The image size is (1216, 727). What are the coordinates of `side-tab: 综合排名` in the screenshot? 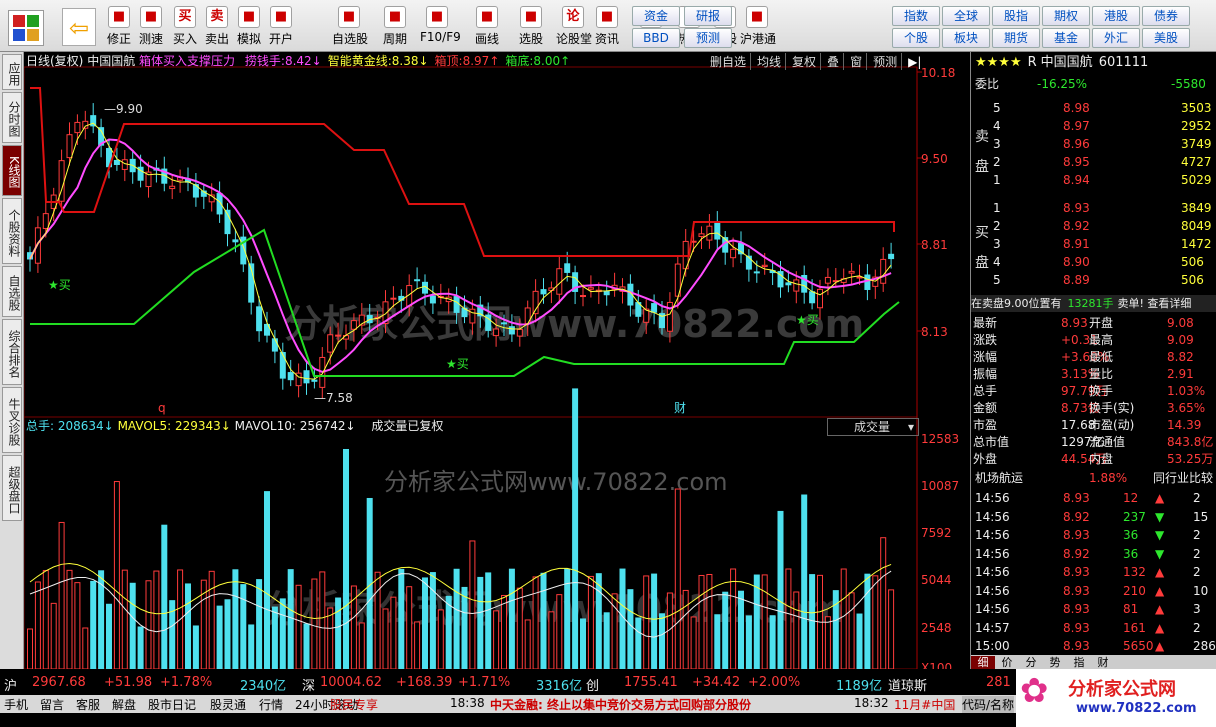 It's located at (12, 352).